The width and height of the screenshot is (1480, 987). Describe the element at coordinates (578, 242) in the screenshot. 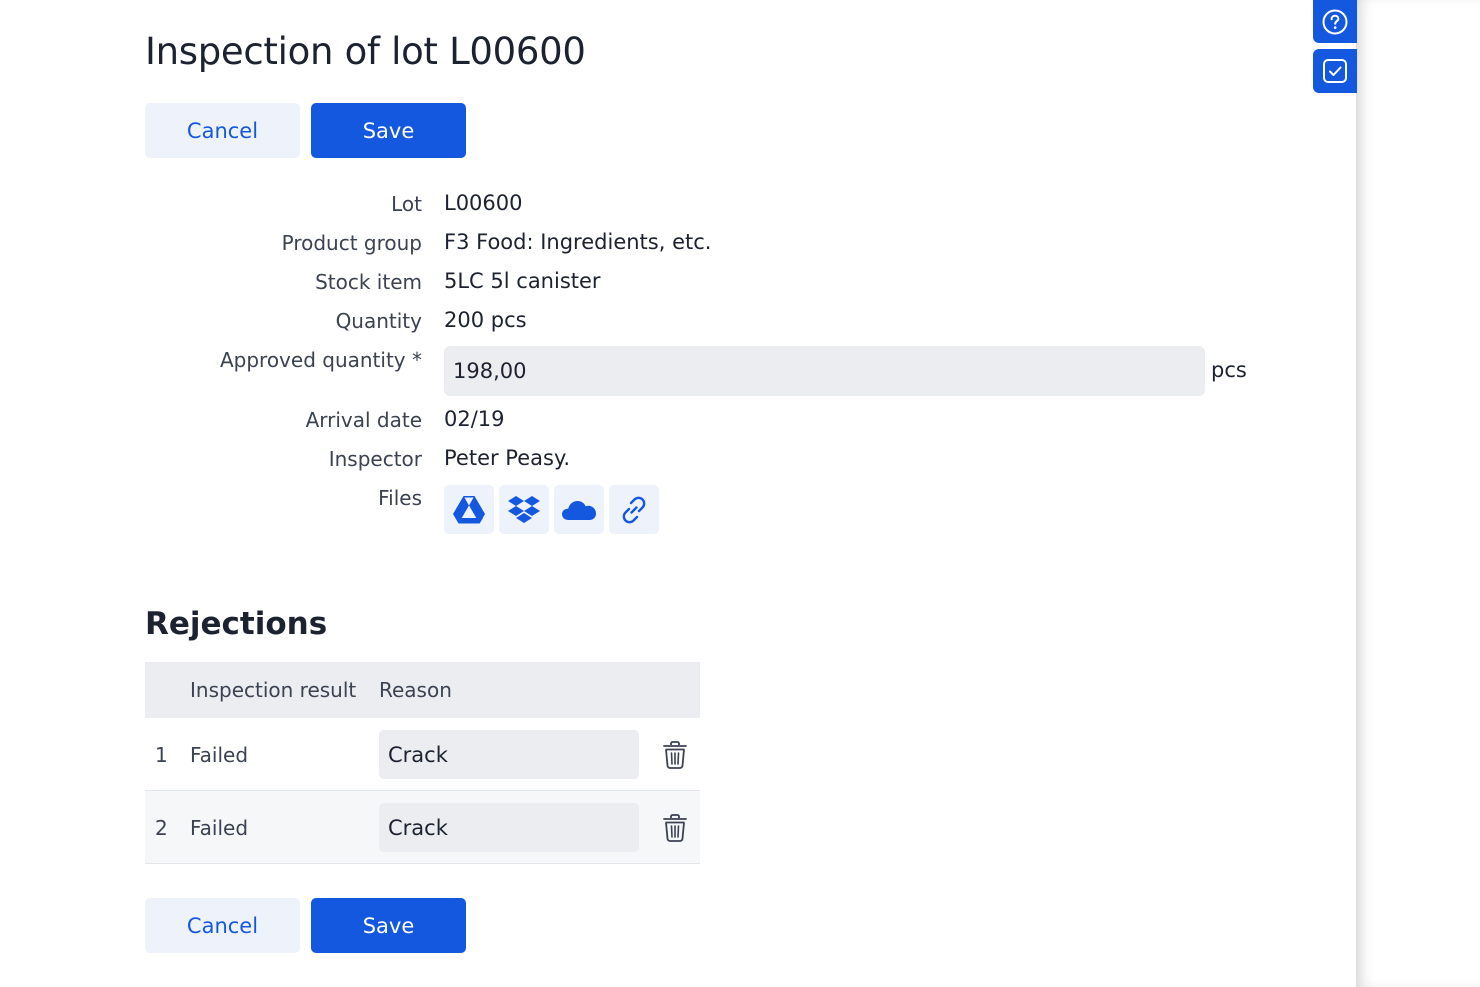

I see `product-group-value: F3 Food: Ingredients, etc.` at that location.